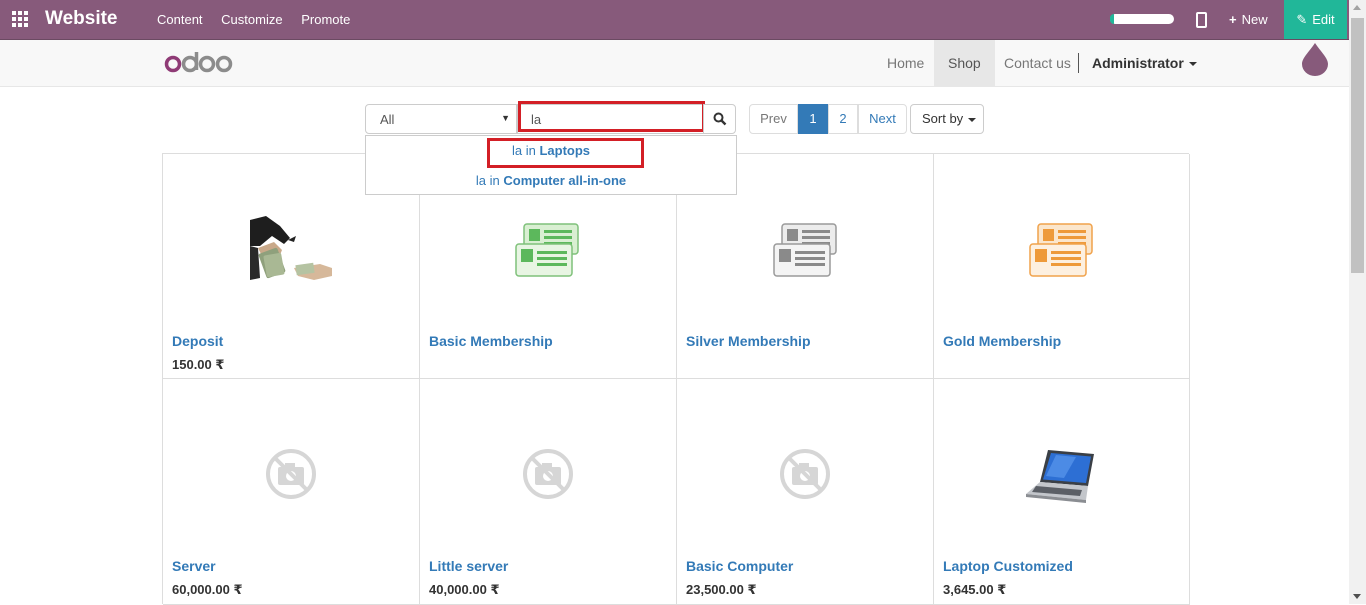  What do you see at coordinates (494, 180) in the screenshot?
I see `suggestion-sep: in` at bounding box center [494, 180].